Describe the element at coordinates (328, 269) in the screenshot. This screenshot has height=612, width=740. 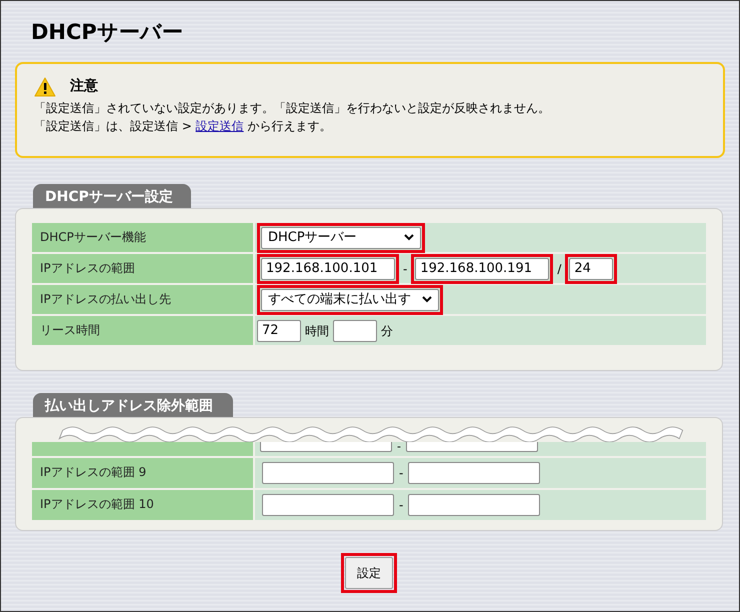
I see `input-field: 192.168.100.101` at that location.